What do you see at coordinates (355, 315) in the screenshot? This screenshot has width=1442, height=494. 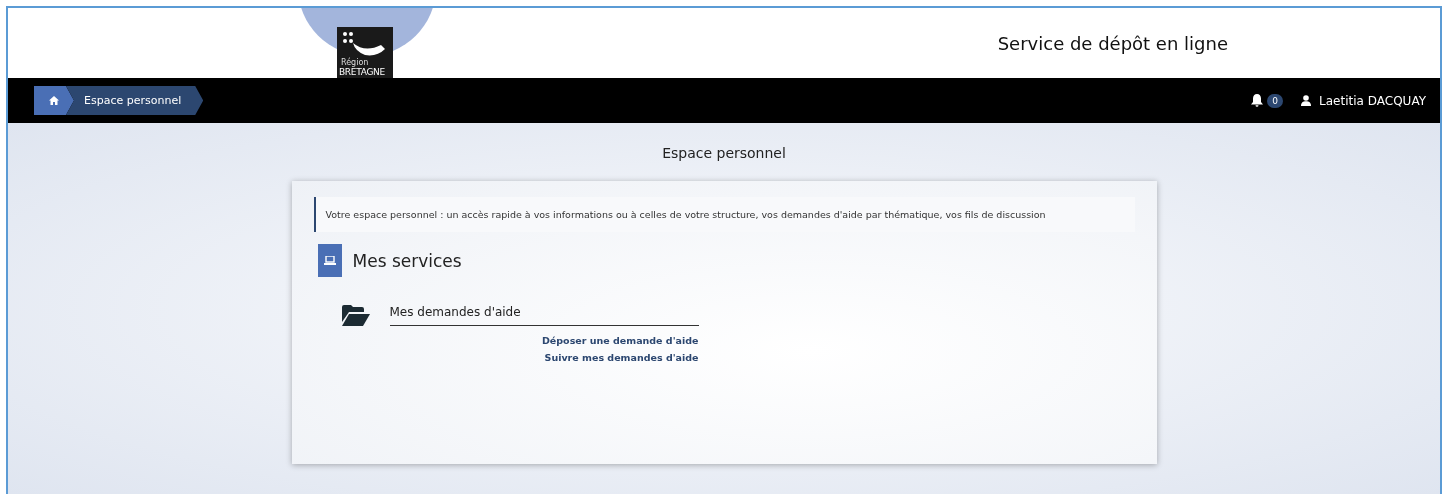 I see `folder-icon` at bounding box center [355, 315].